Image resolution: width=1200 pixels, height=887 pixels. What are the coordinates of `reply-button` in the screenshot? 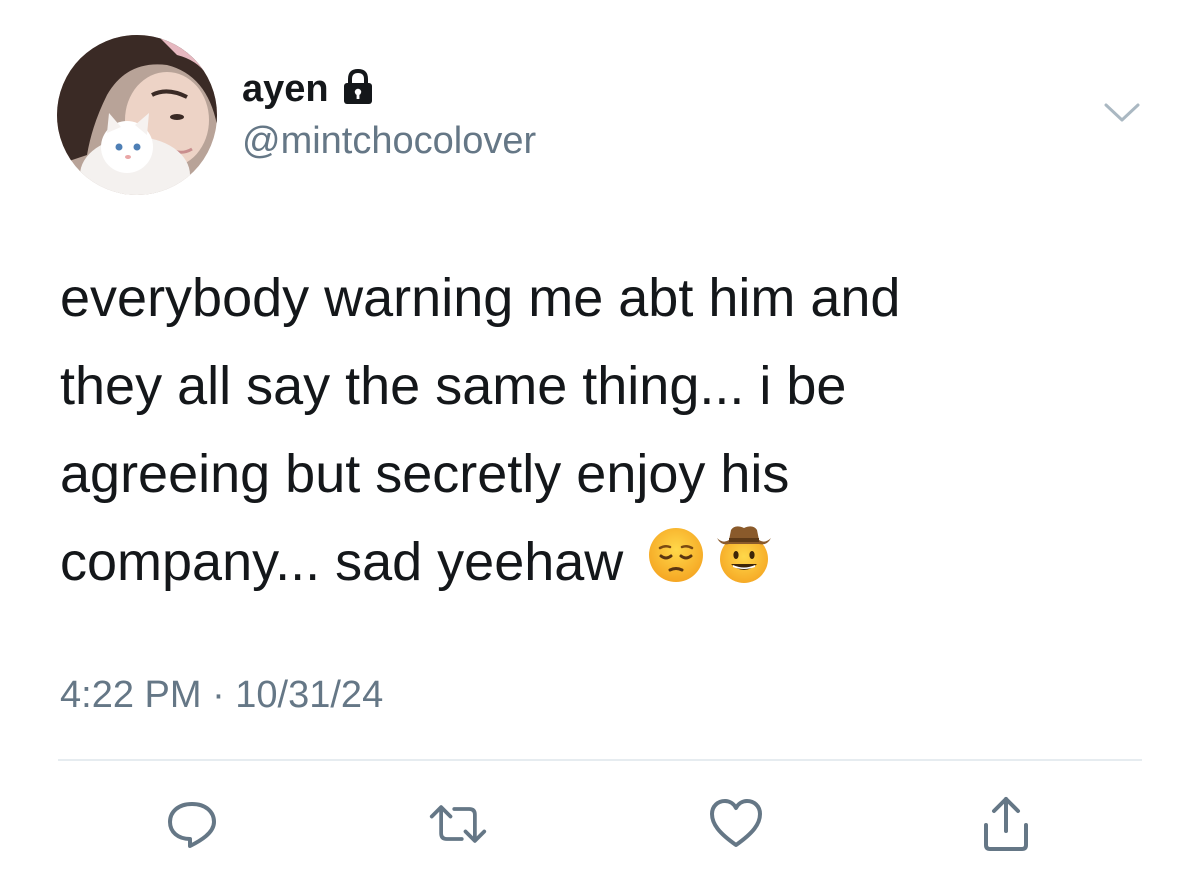 It's located at (192, 824).